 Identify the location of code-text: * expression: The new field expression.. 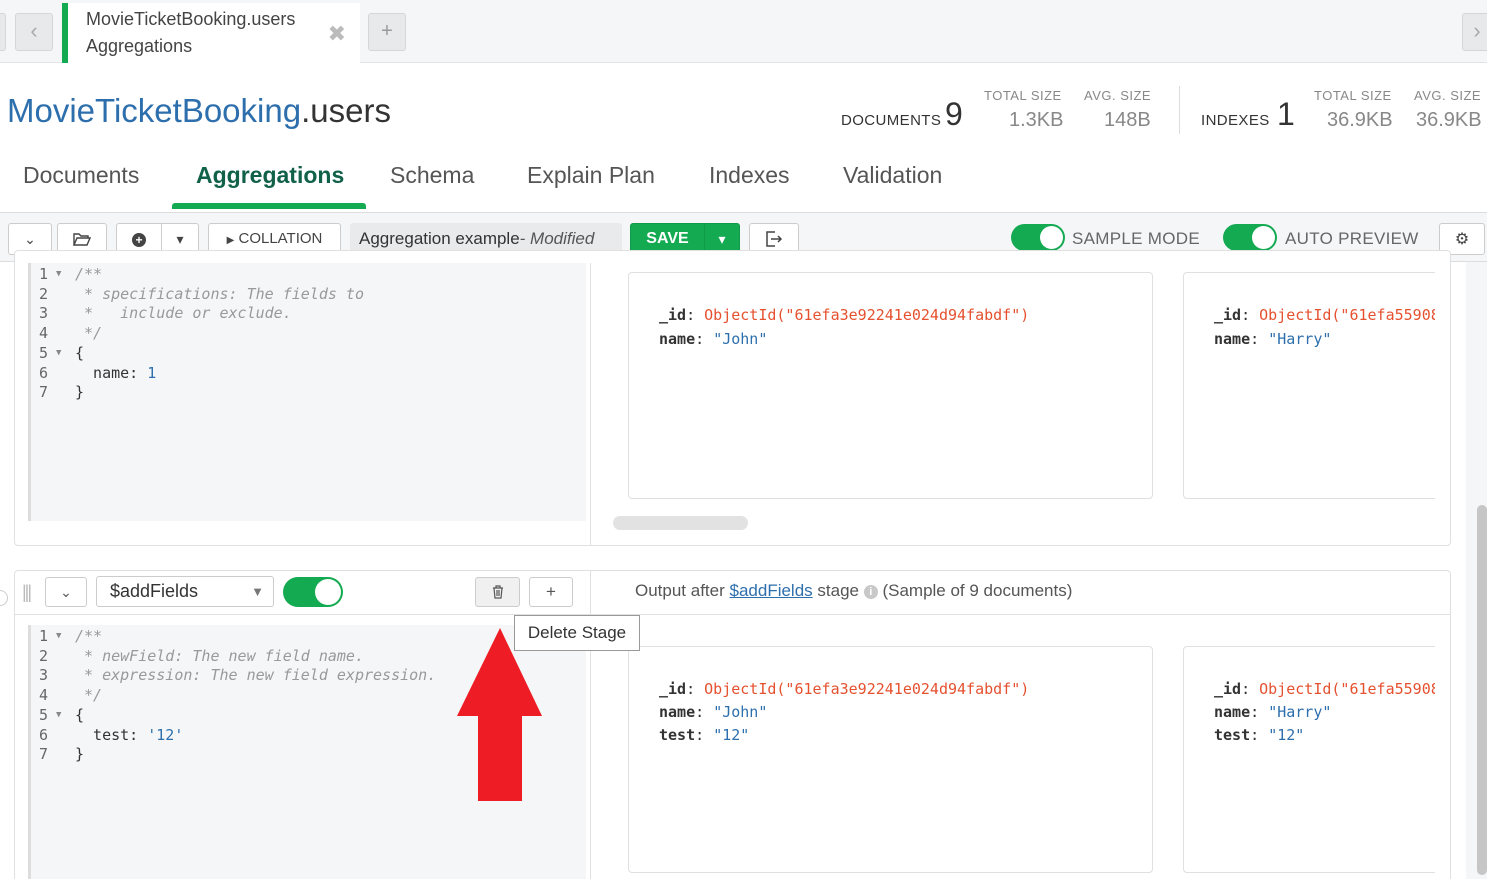
(256, 675).